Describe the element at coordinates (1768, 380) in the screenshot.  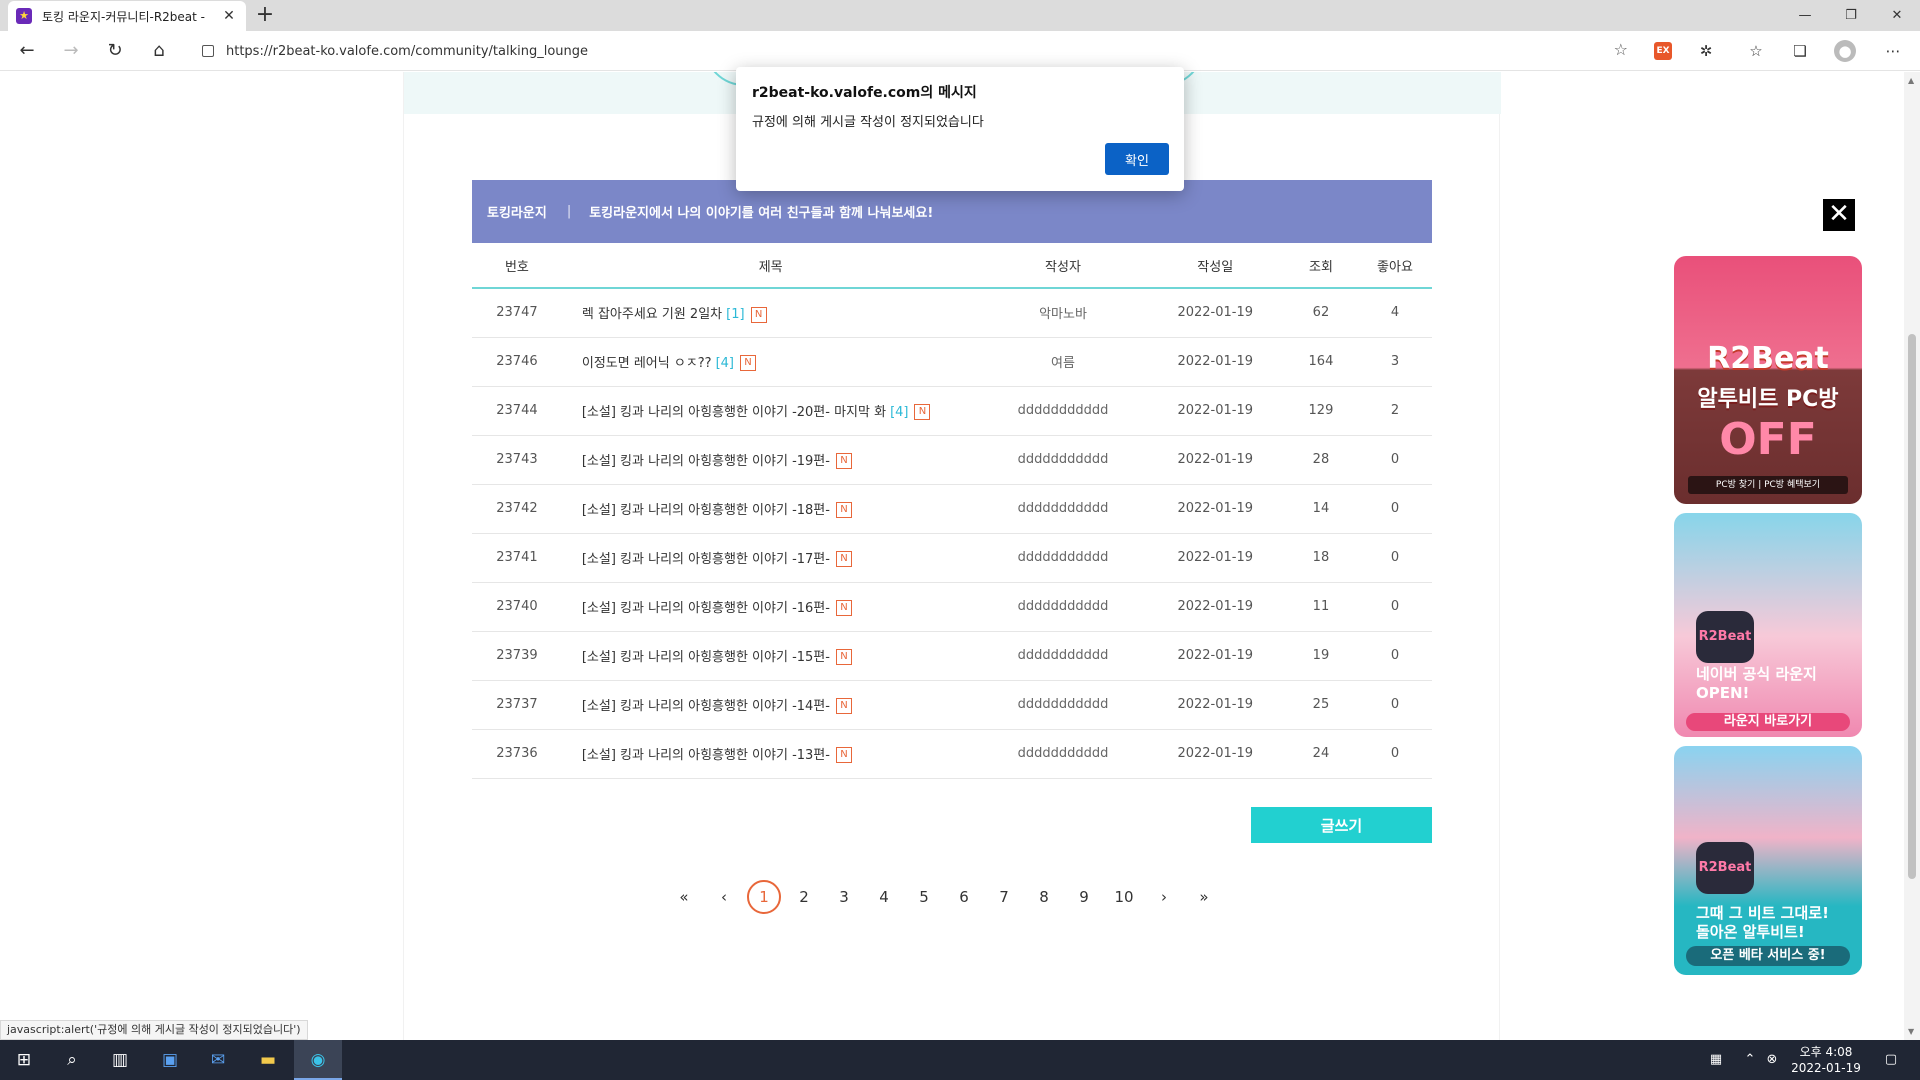
I see `pc-bang-banner: R2Beat 알투비트 PC방 OFF PC방 찾기 | PC방 혜택보기` at that location.